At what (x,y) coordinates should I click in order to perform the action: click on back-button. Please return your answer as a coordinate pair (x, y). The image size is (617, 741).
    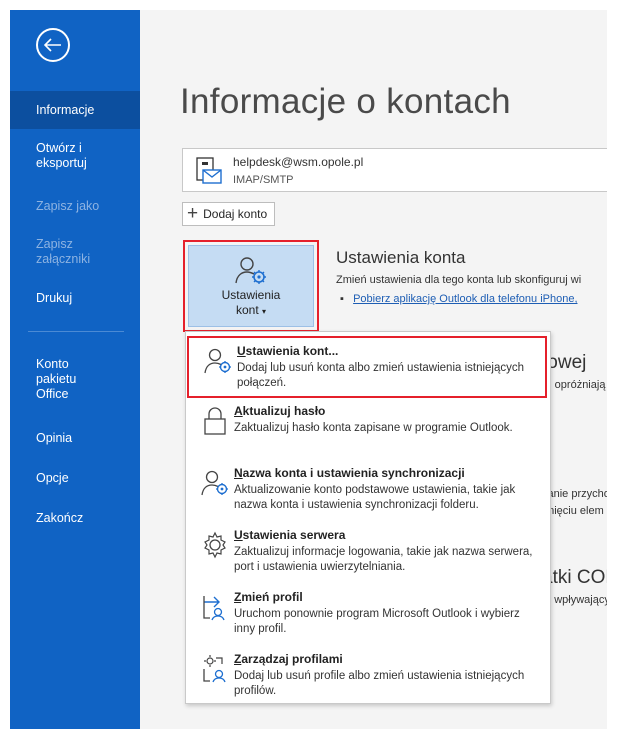
    Looking at the image, I should click on (53, 45).